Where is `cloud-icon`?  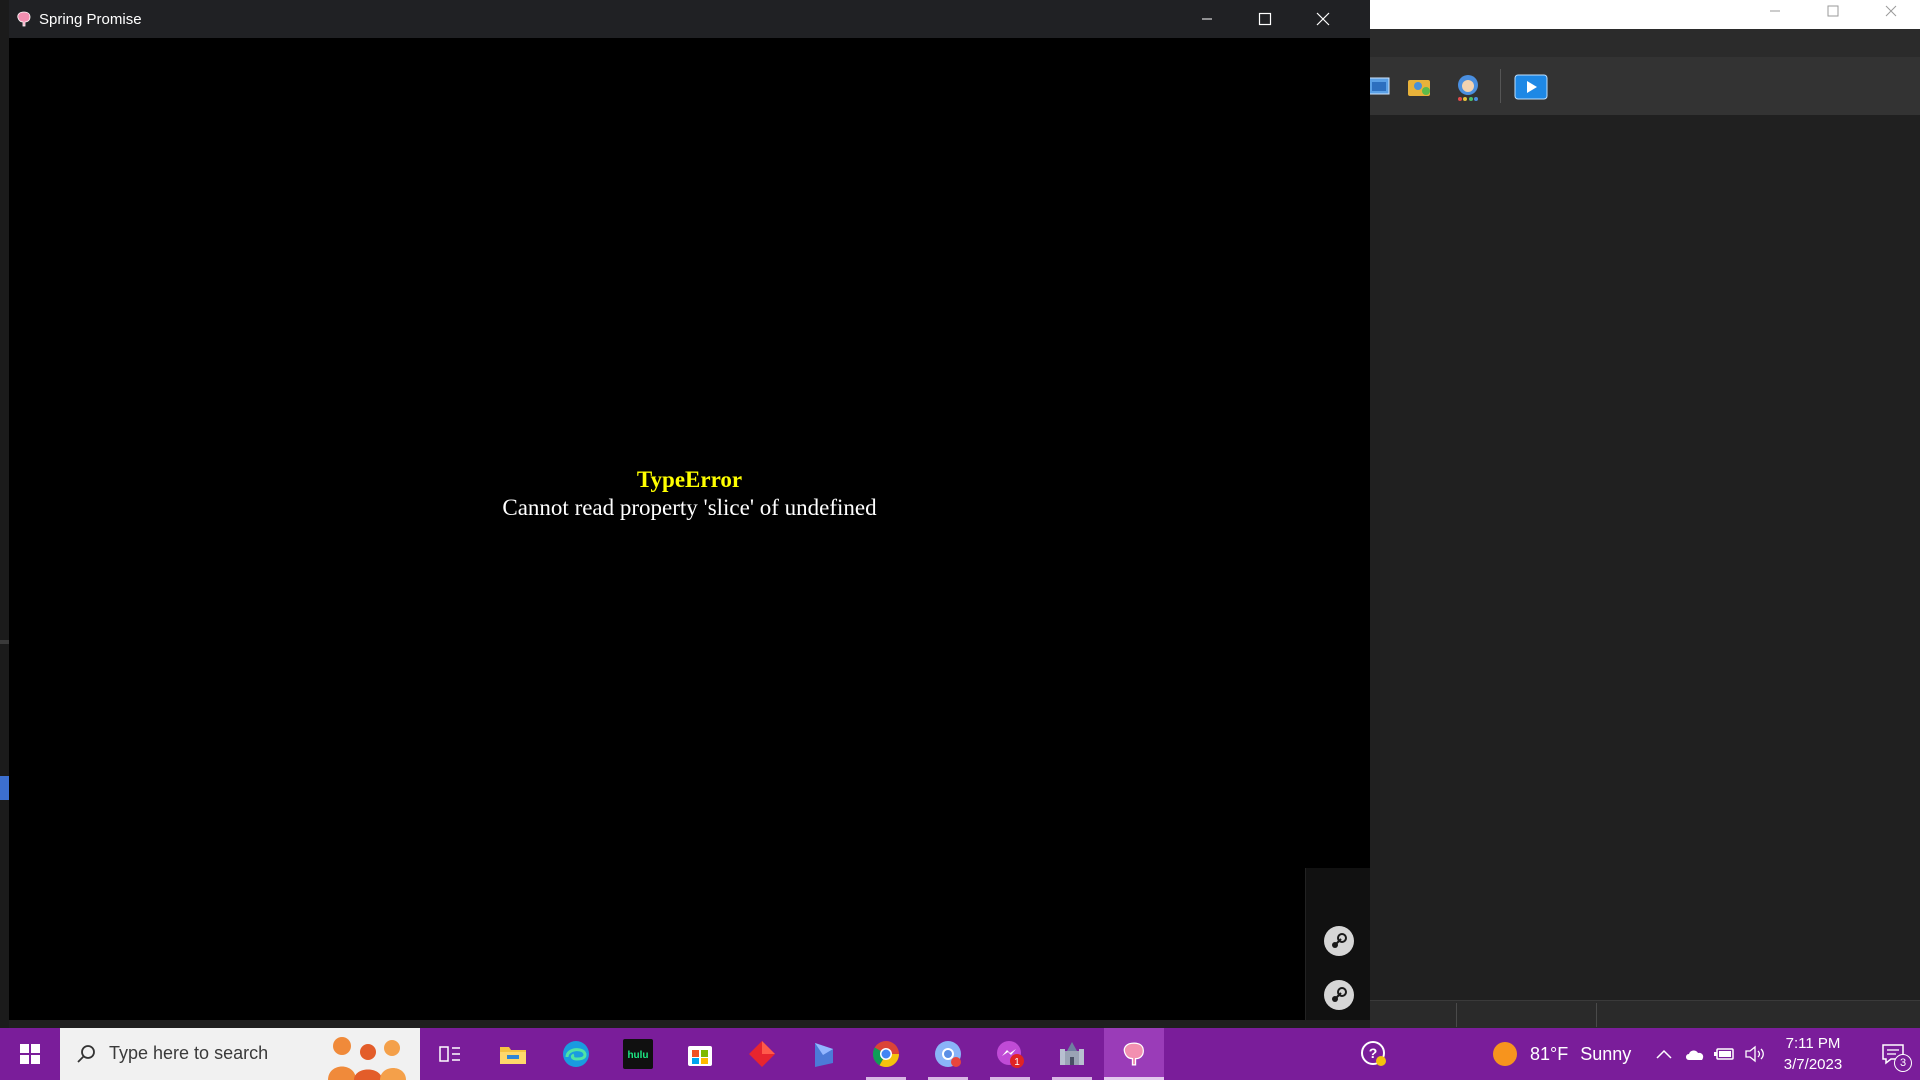 cloud-icon is located at coordinates (1695, 1055).